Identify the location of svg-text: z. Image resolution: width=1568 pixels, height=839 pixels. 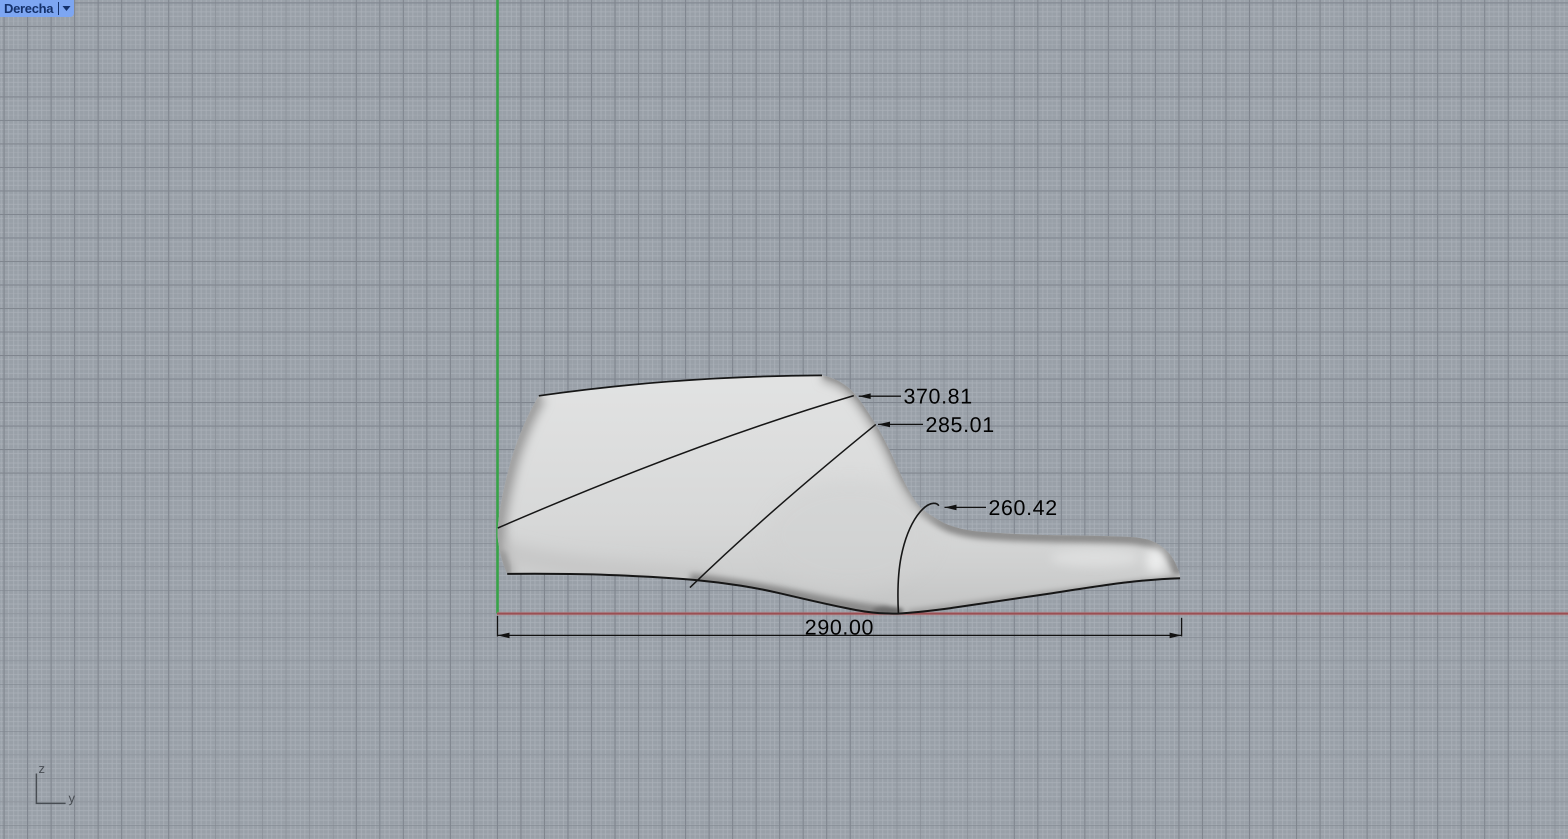
(42, 768).